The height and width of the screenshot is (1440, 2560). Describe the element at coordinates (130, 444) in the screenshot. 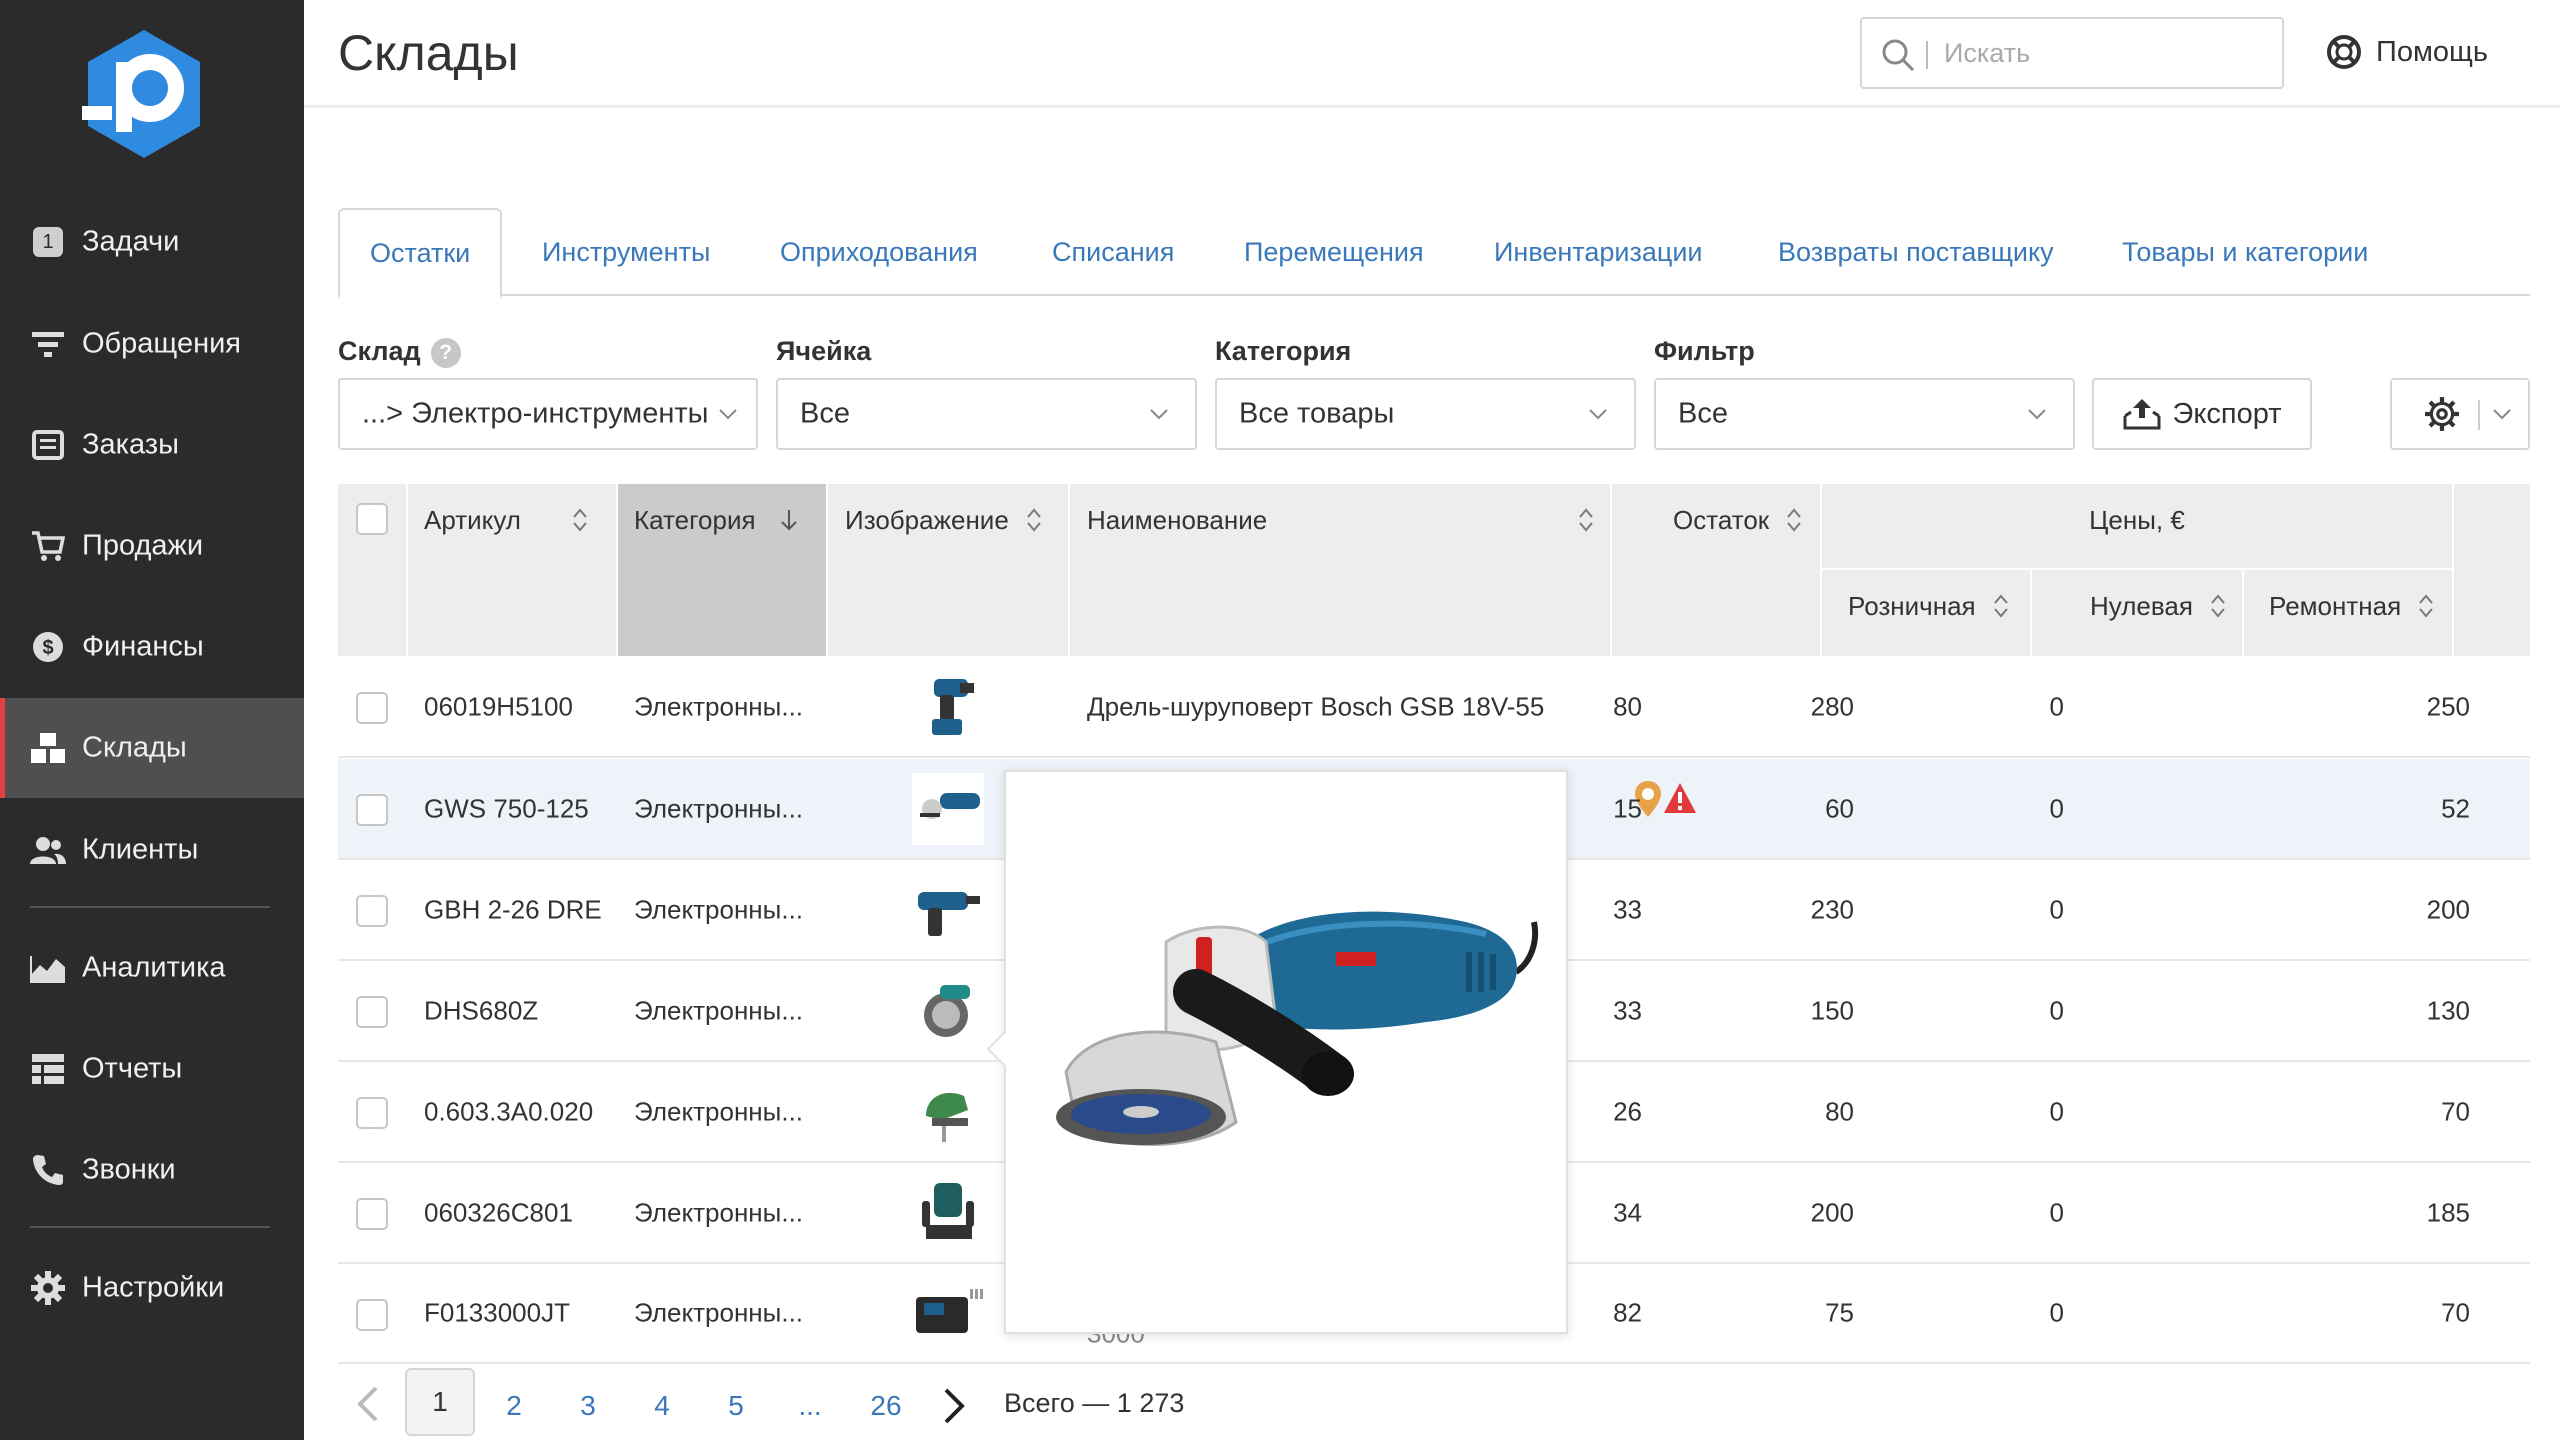

I see `sidebar-item-label: Заказы` at that location.